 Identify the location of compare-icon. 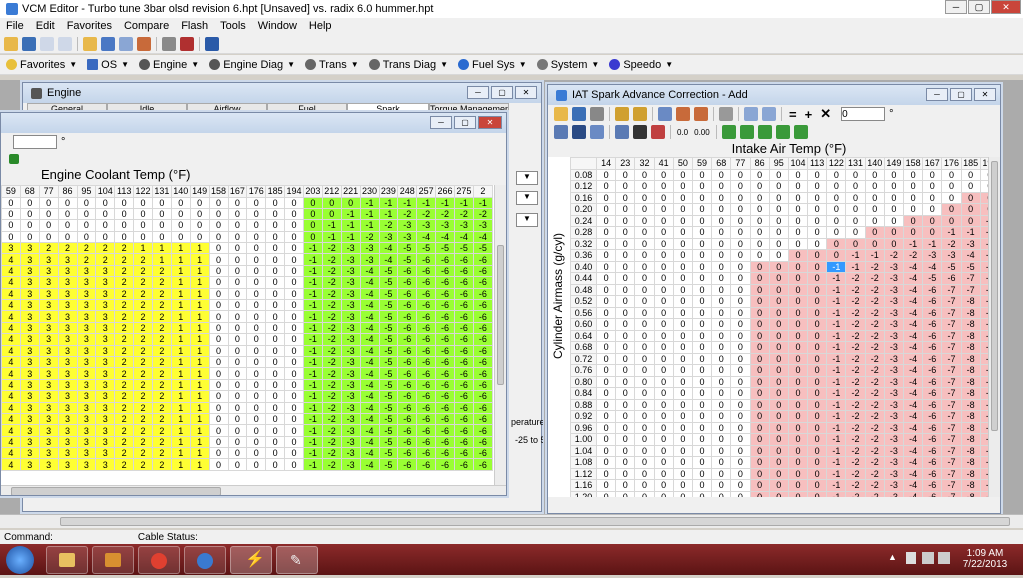
(144, 43).